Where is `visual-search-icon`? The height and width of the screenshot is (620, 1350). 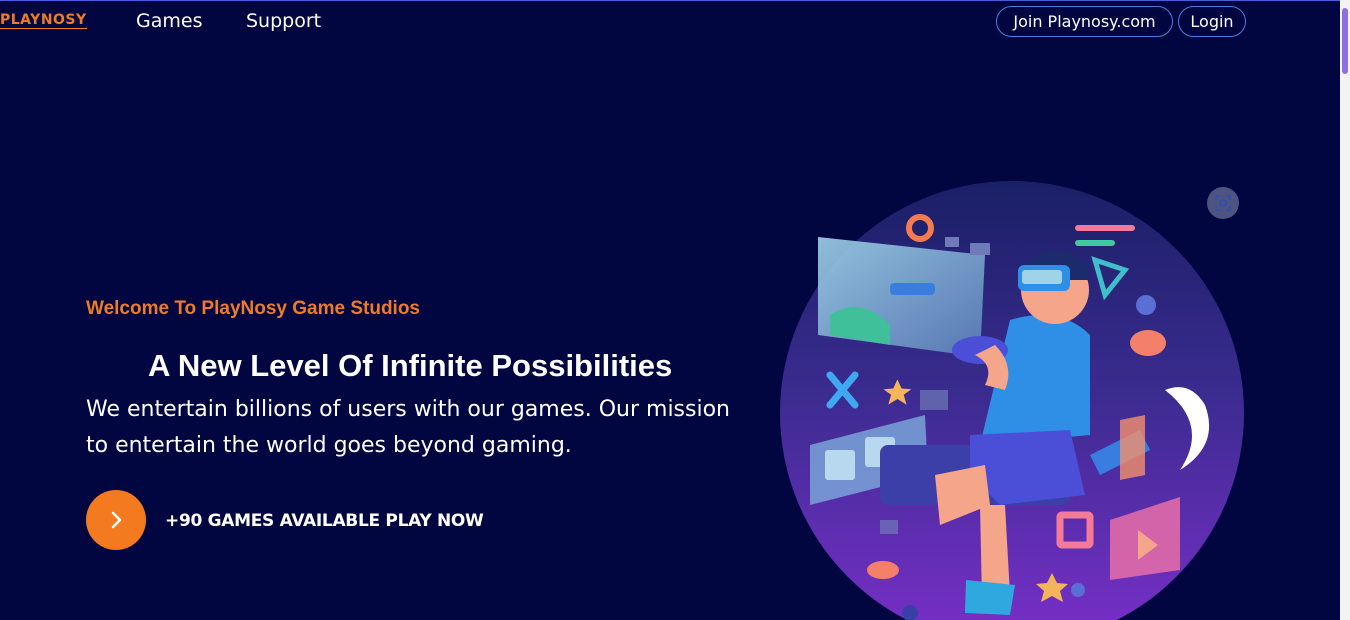 visual-search-icon is located at coordinates (1223, 203).